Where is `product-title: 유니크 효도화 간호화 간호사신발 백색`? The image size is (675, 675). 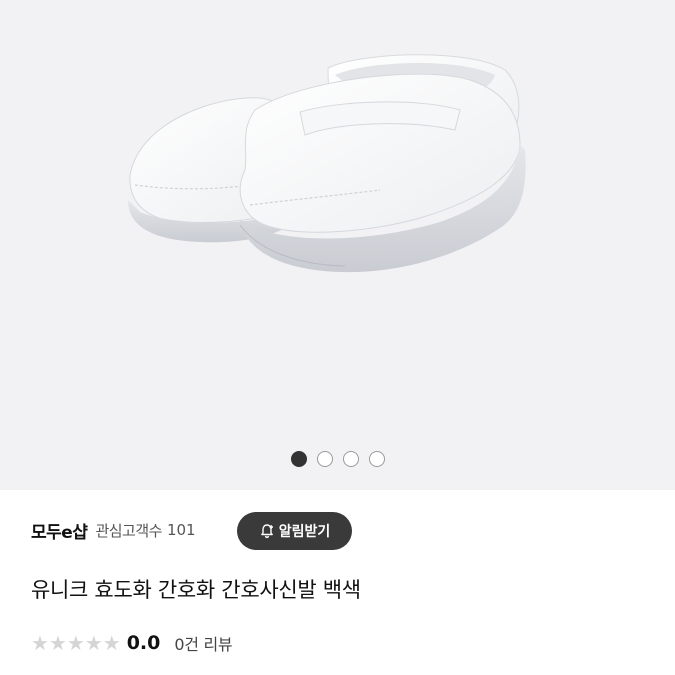
product-title: 유니크 효도화 간호화 간호사신발 백색 is located at coordinates (196, 590).